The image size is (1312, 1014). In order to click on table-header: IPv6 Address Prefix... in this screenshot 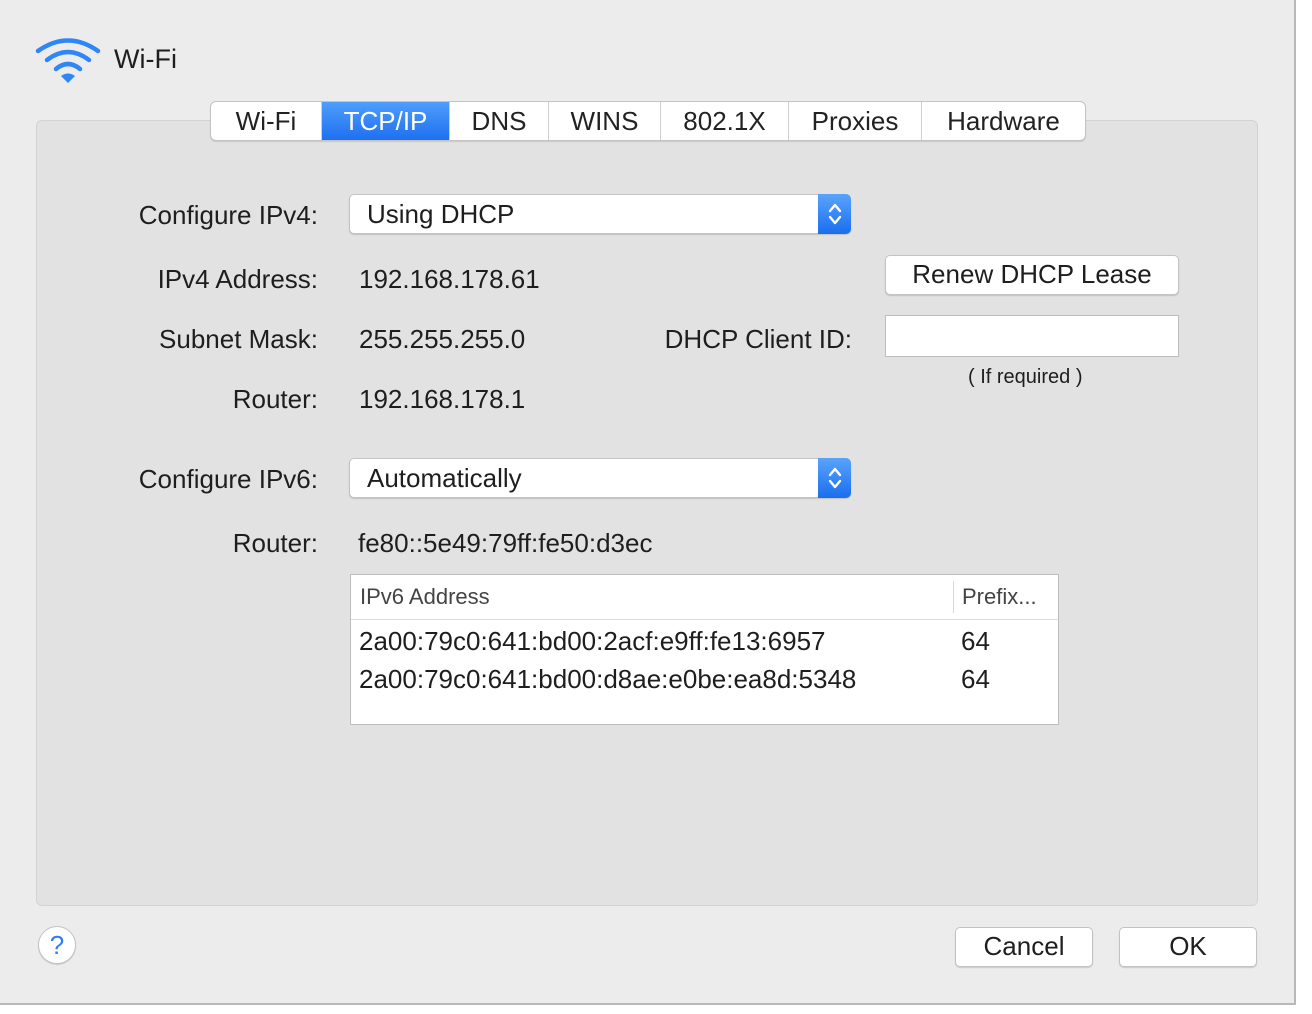, I will do `click(704, 597)`.